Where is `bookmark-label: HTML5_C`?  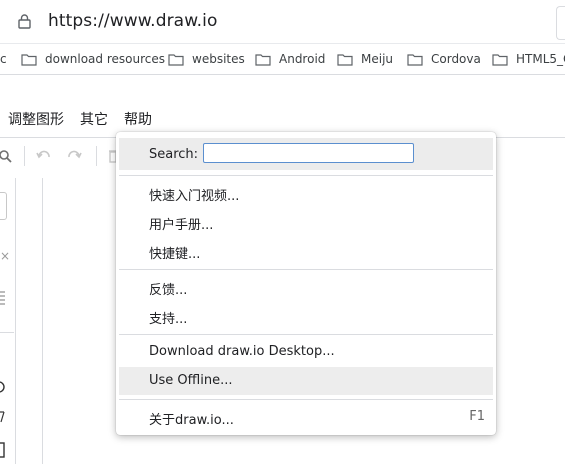
bookmark-label: HTML5_C is located at coordinates (540, 59).